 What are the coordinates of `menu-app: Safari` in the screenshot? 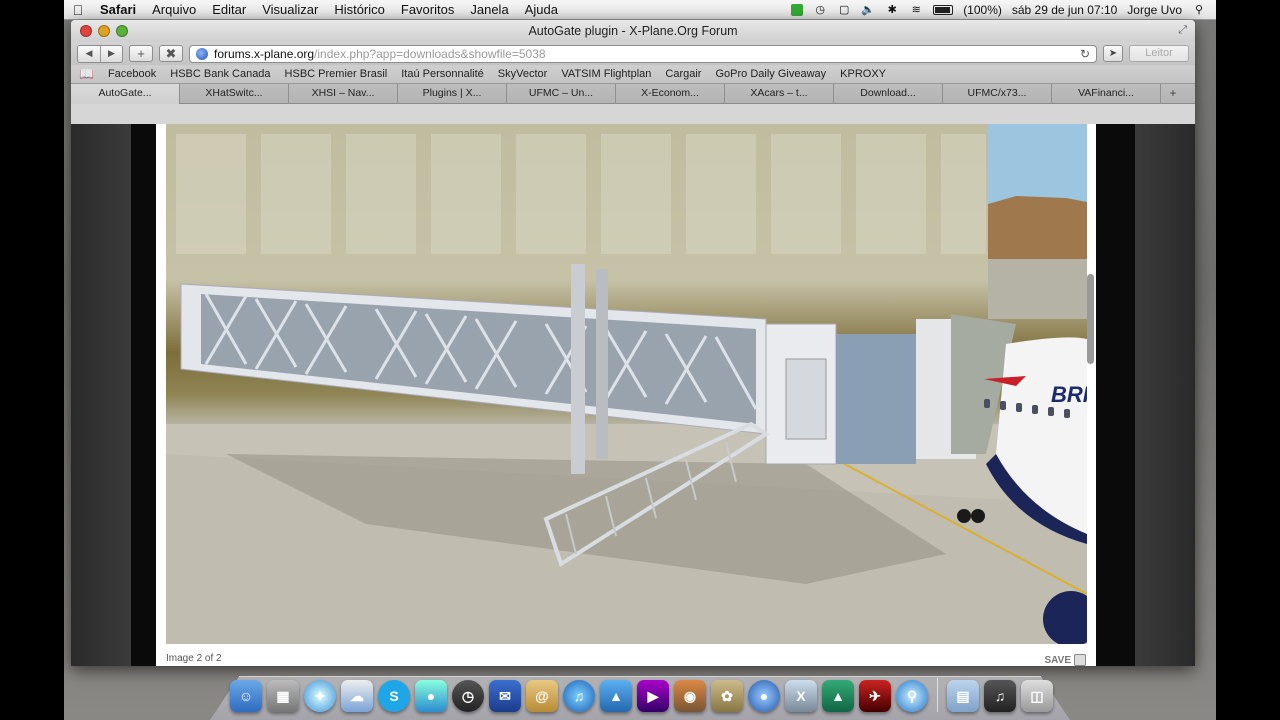 It's located at (118, 9).